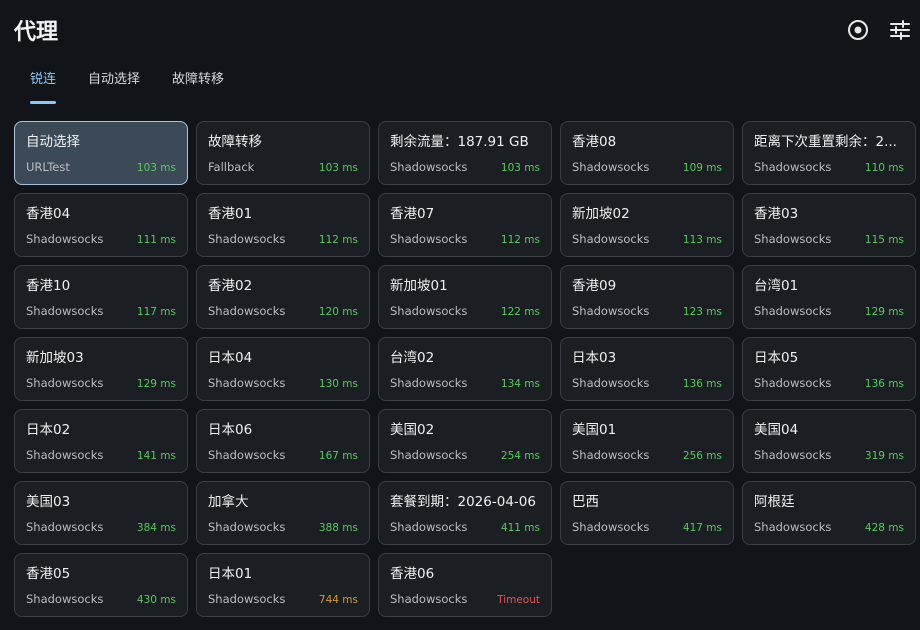 The image size is (920, 630). I want to click on proxy-card: 日本05 Shadowsocks 136 ms, so click(829, 369).